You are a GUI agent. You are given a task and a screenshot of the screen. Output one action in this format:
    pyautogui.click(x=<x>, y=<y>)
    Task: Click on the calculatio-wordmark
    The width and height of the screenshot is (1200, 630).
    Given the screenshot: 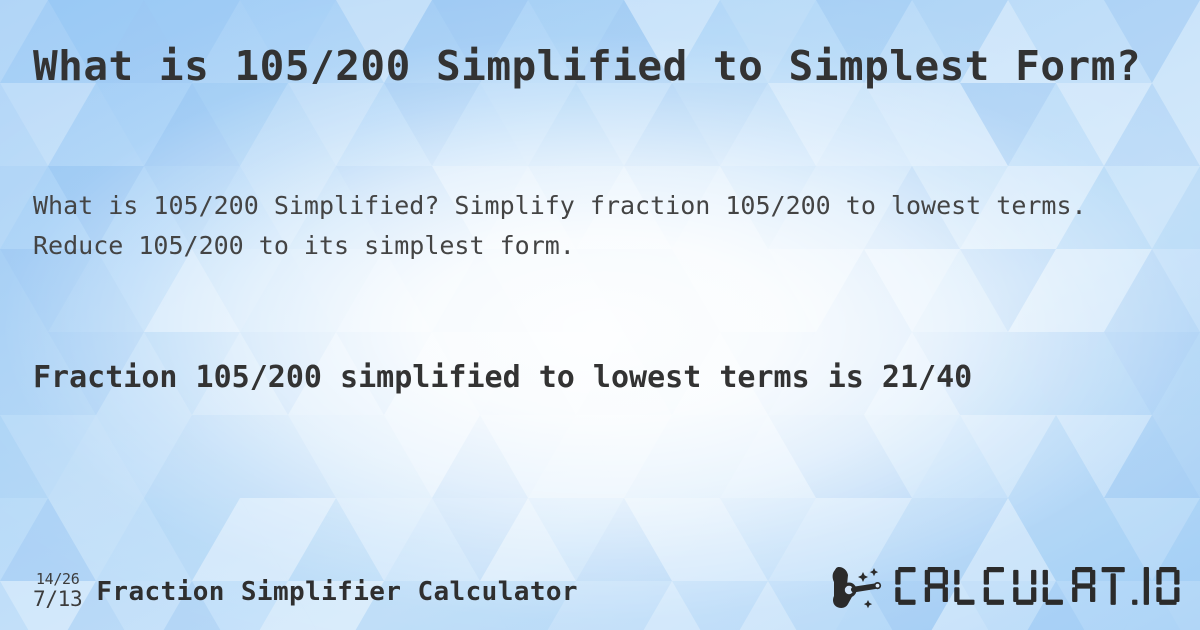 What is the action you would take?
    pyautogui.click(x=1037, y=586)
    